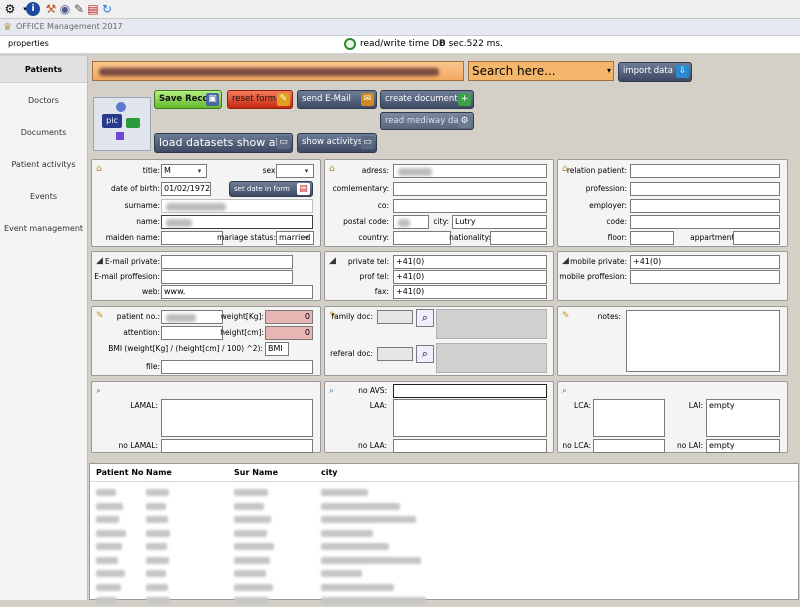  Describe the element at coordinates (470, 418) in the screenshot. I see `laa-field` at that location.